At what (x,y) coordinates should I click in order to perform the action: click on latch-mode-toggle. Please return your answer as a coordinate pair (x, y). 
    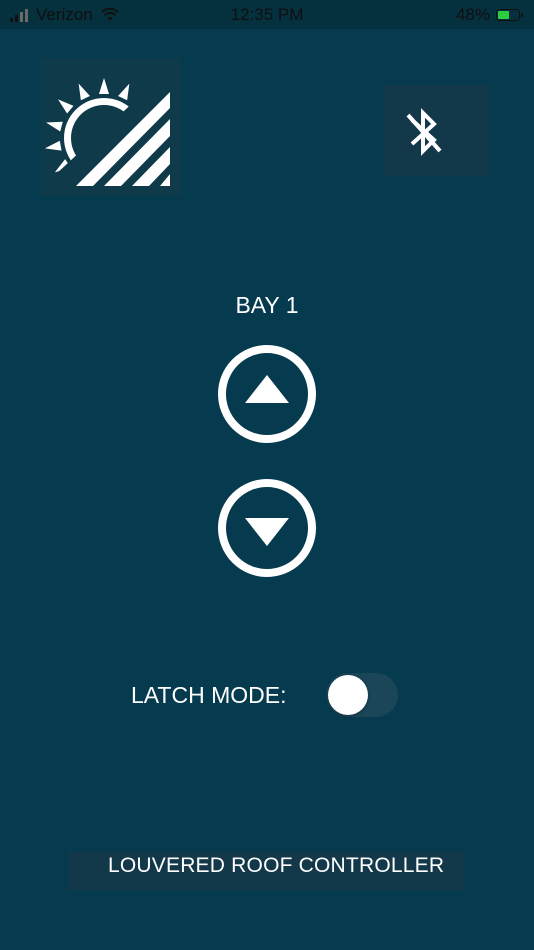
    Looking at the image, I should click on (362, 695).